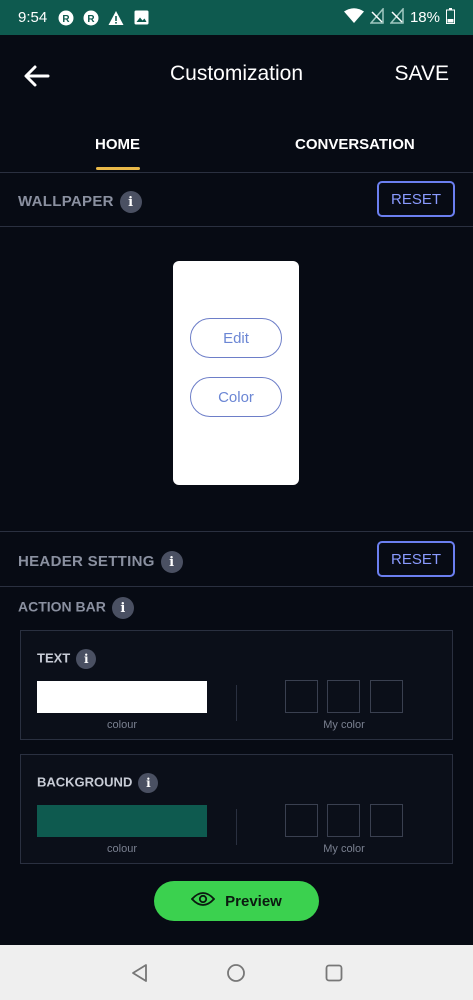 The height and width of the screenshot is (1000, 473). I want to click on header-setting-reset-button: RESET, so click(416, 559).